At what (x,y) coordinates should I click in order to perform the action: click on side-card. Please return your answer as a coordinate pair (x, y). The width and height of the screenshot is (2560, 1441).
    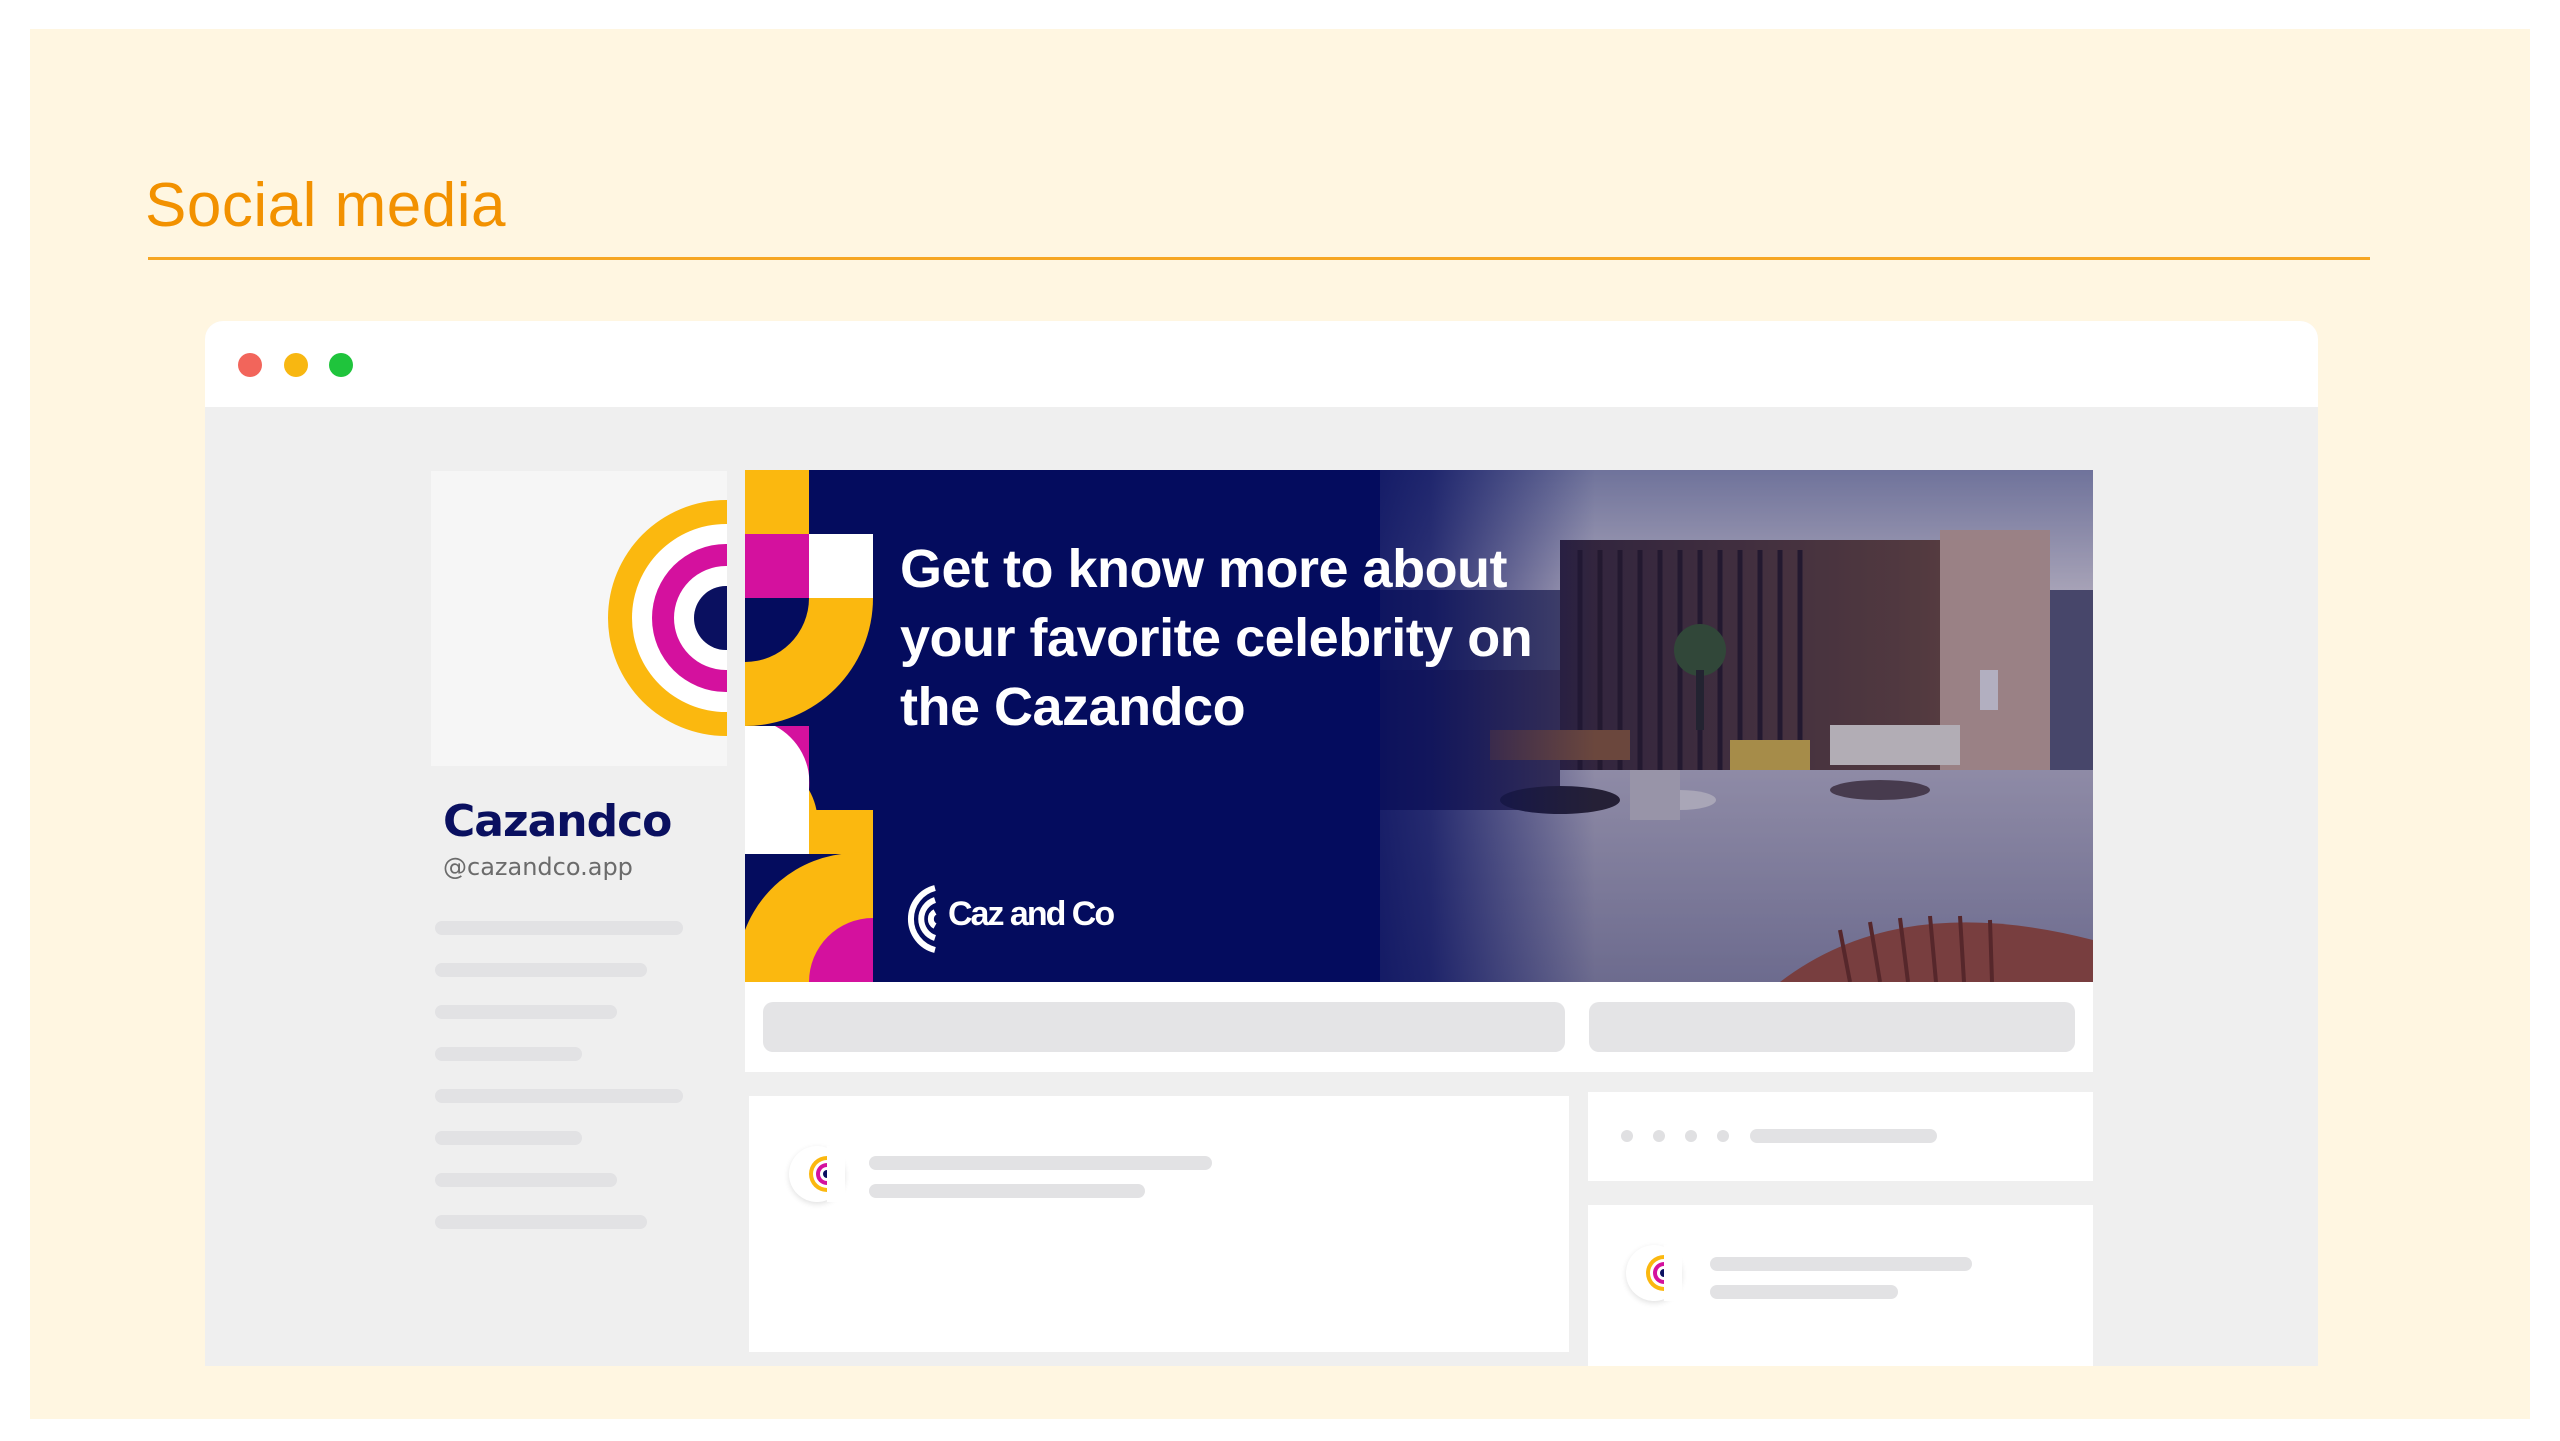
    Looking at the image, I should click on (1840, 1136).